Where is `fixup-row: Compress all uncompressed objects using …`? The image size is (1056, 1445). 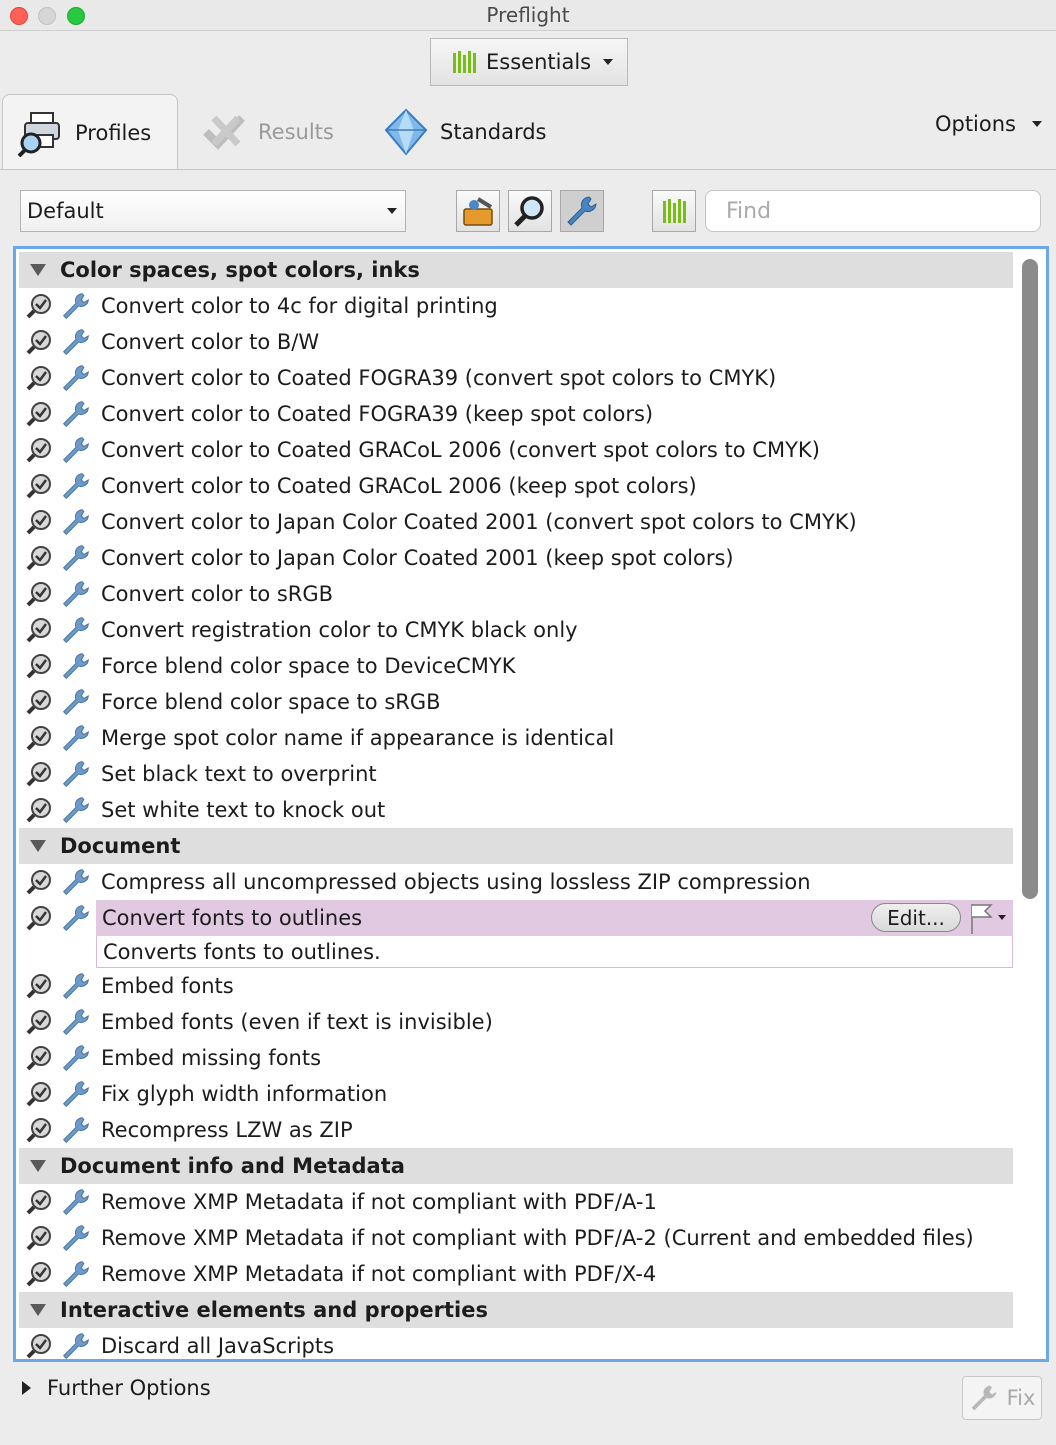 fixup-row: Compress all uncompressed objects using … is located at coordinates (516, 882).